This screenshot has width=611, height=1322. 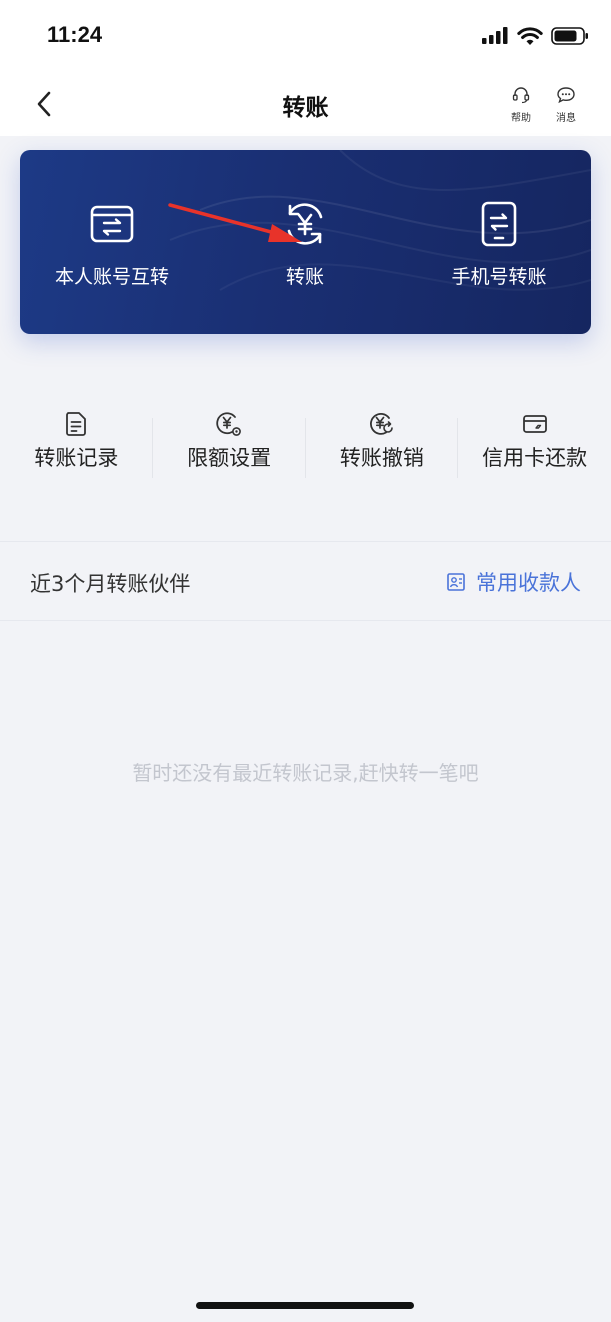 What do you see at coordinates (113, 244) in the screenshot?
I see `own-account-transfer-button: 本人账号互转` at bounding box center [113, 244].